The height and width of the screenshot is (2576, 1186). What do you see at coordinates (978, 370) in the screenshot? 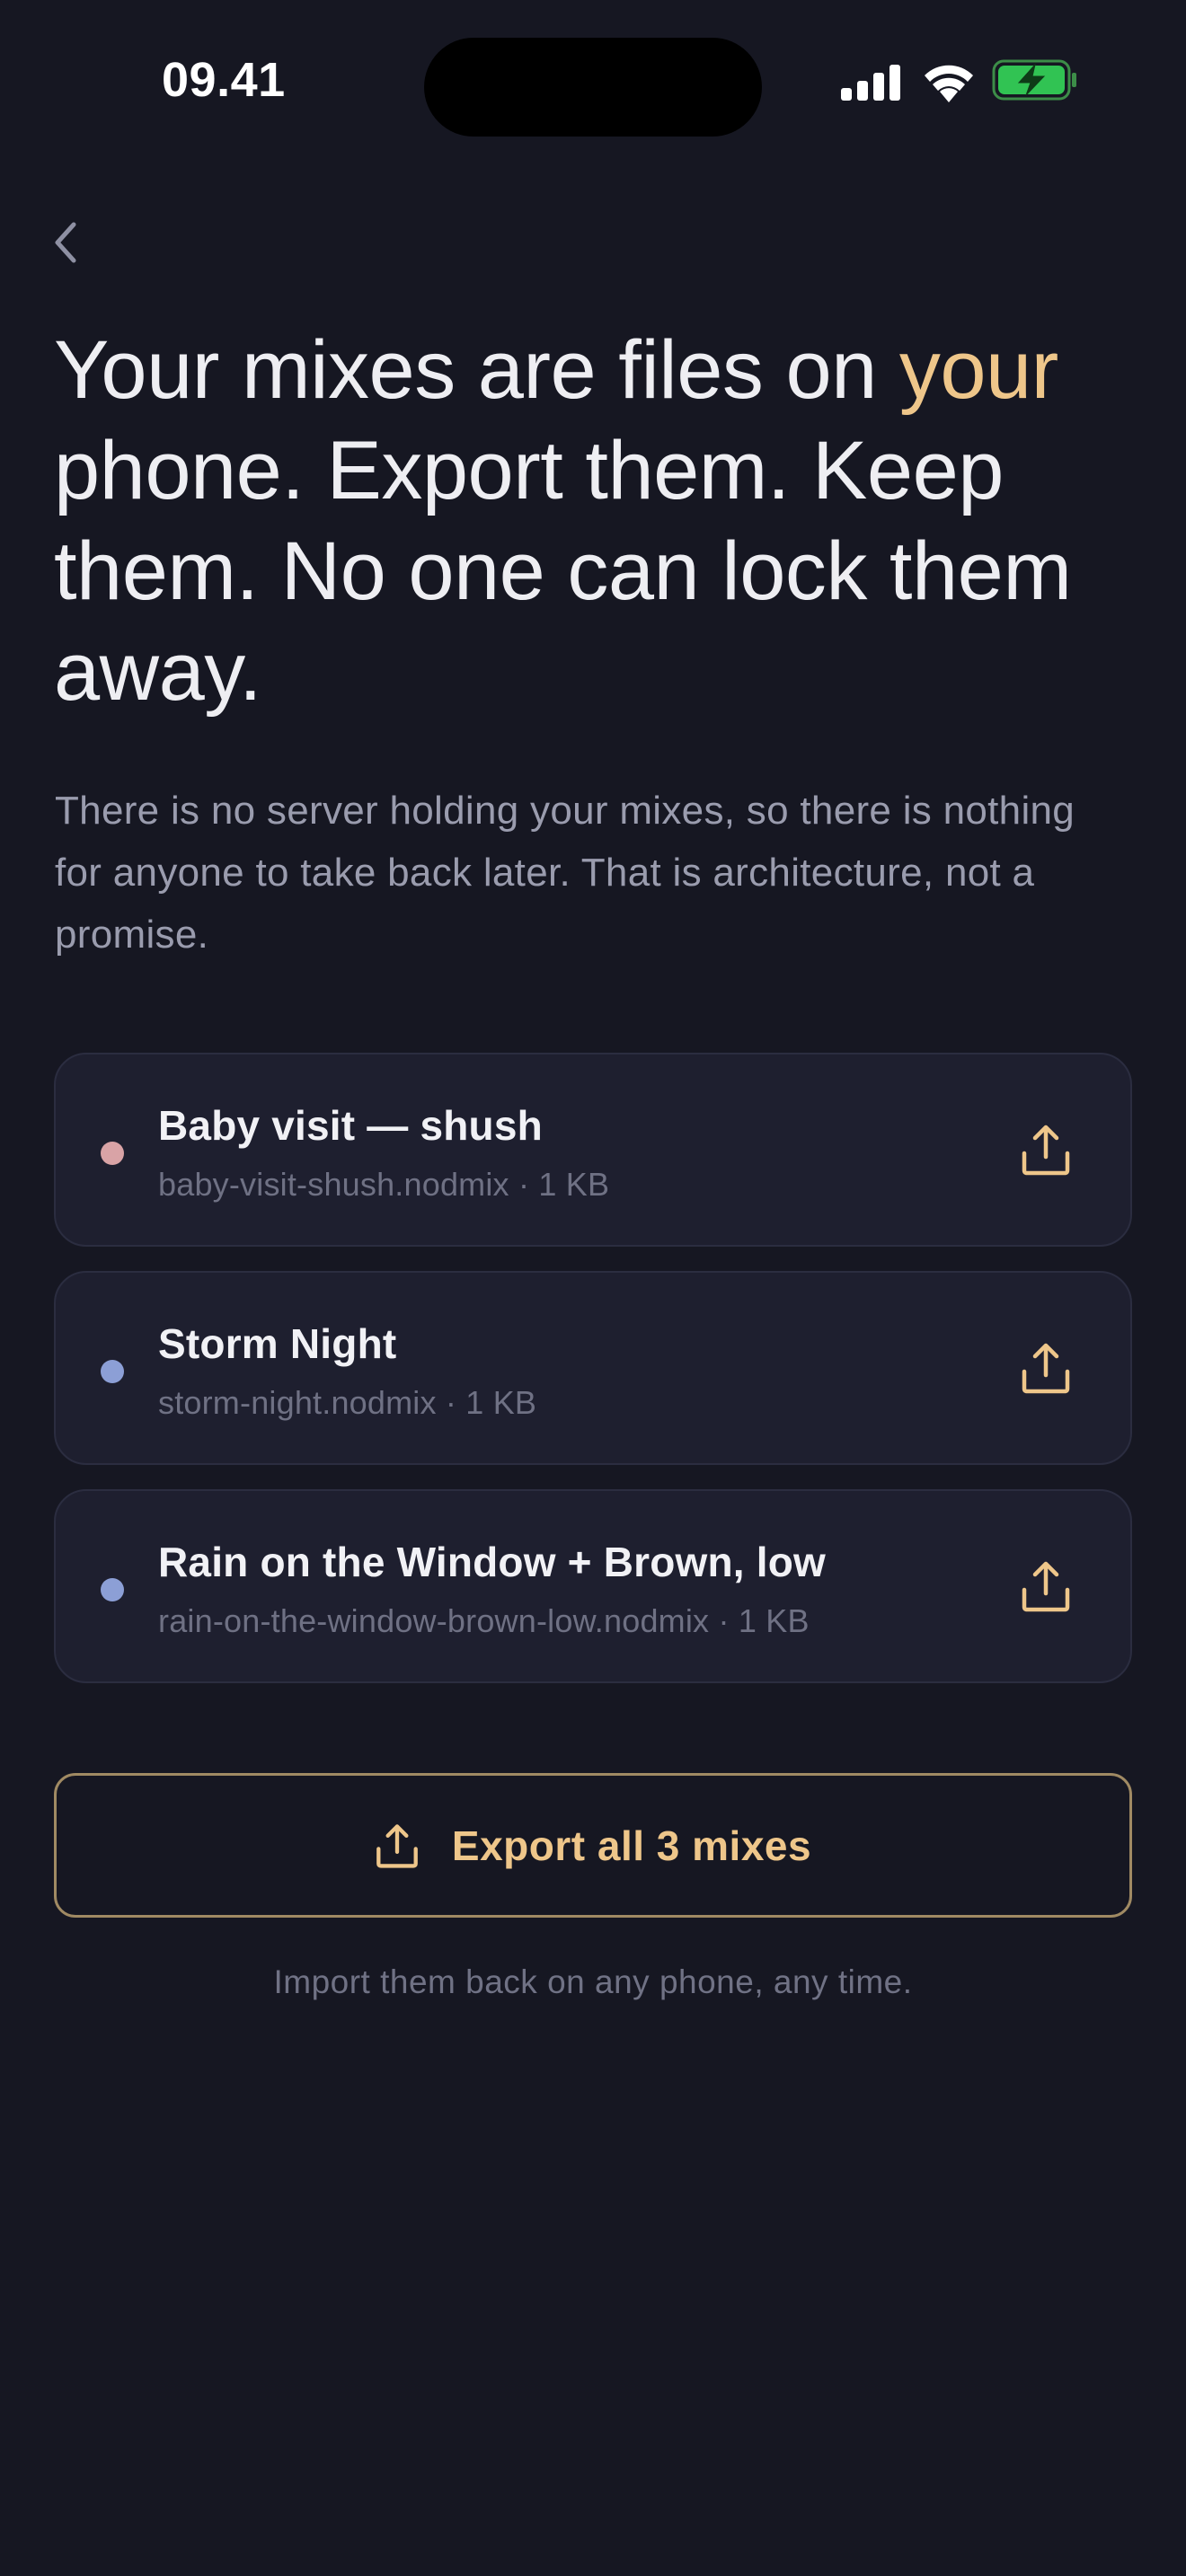
I see `page-title-accent: your` at bounding box center [978, 370].